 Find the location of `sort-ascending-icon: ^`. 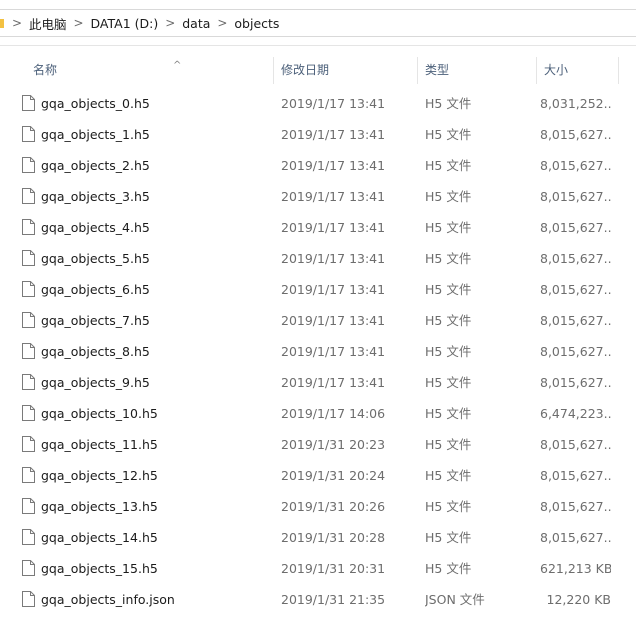

sort-ascending-icon: ^ is located at coordinates (177, 65).